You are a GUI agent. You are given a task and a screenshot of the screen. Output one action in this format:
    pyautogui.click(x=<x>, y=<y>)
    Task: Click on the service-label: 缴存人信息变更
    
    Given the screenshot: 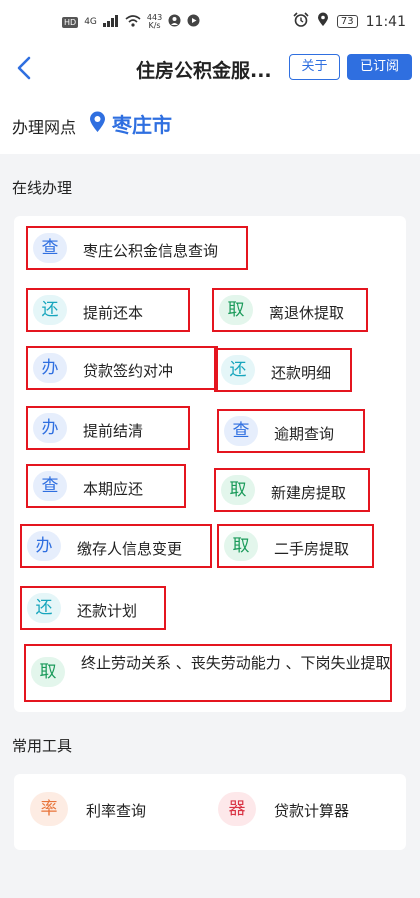 What is the action you would take?
    pyautogui.click(x=130, y=549)
    